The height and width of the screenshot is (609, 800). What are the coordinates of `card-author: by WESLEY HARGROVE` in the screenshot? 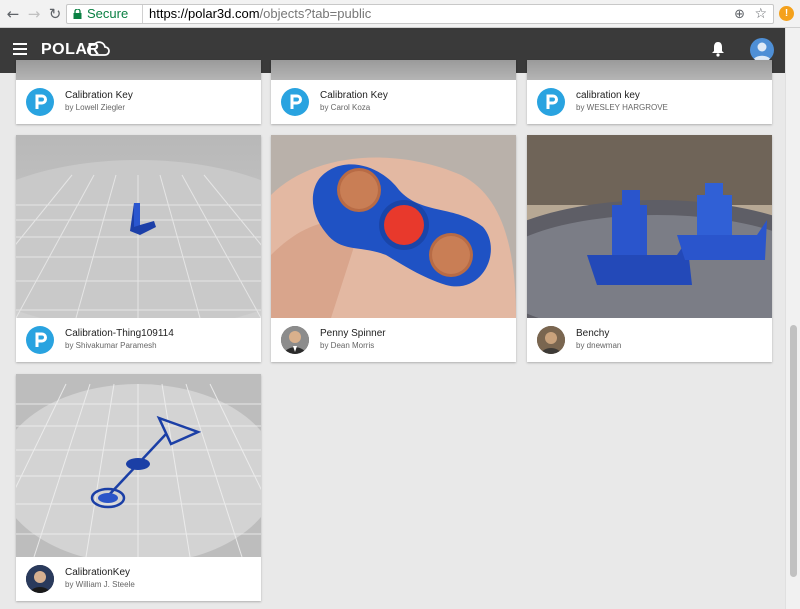 It's located at (622, 107).